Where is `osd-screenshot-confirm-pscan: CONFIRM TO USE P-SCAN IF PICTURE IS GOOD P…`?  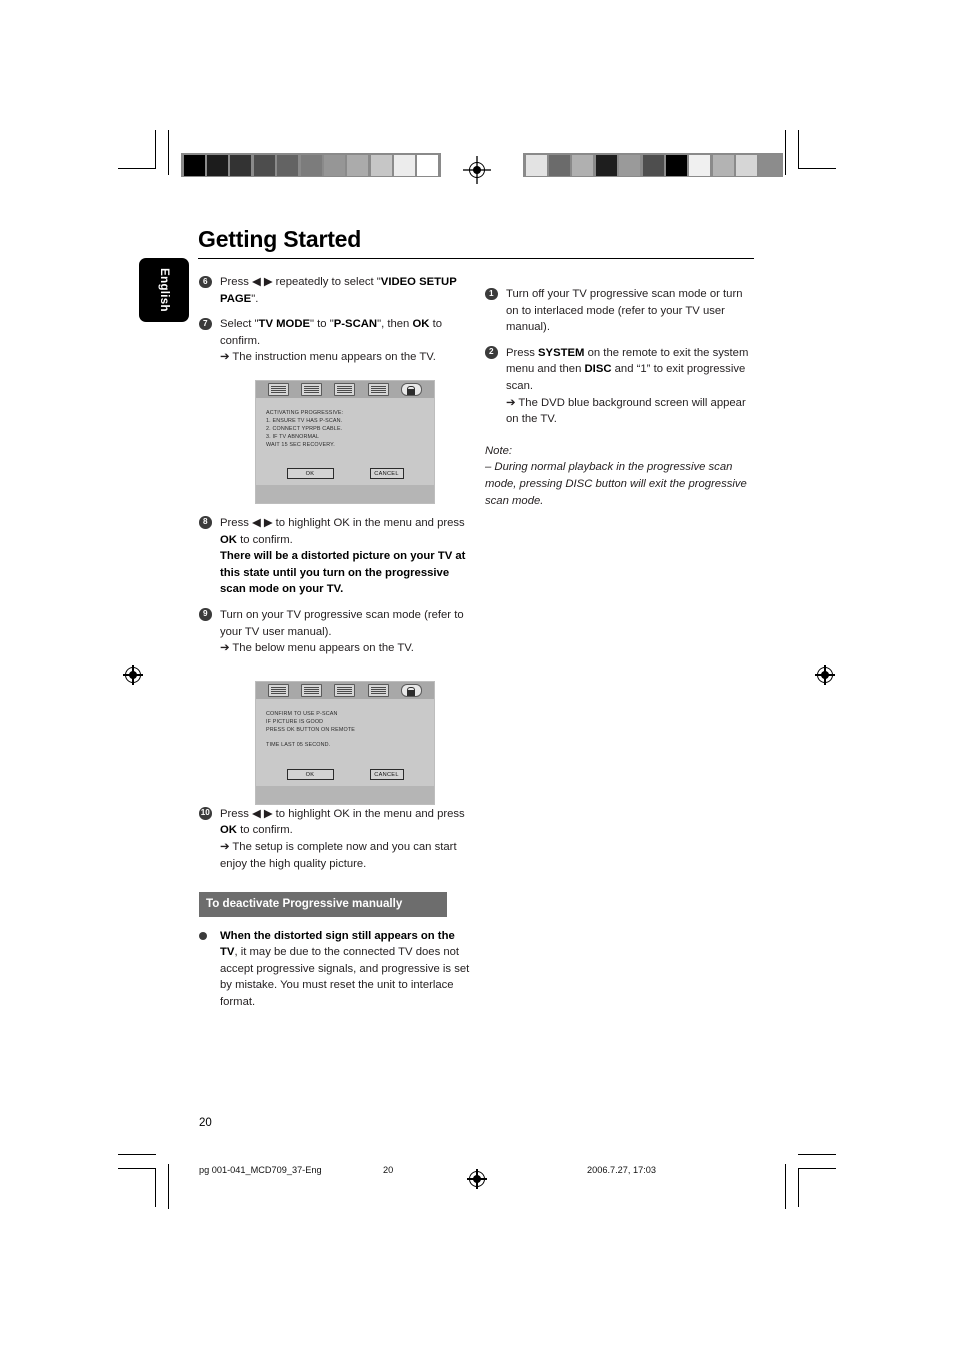 osd-screenshot-confirm-pscan: CONFIRM TO USE P-SCAN IF PICTURE IS GOOD P… is located at coordinates (345, 743).